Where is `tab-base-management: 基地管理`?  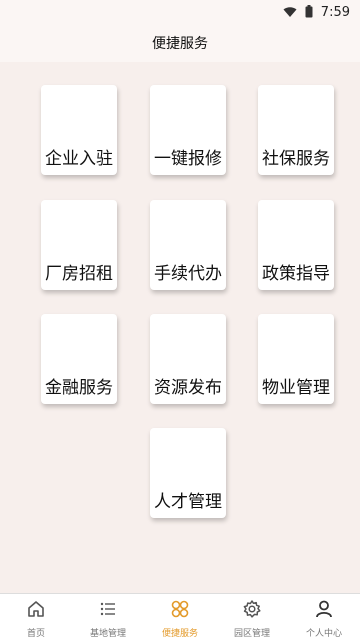 tab-base-management: 基地管理 is located at coordinates (108, 616).